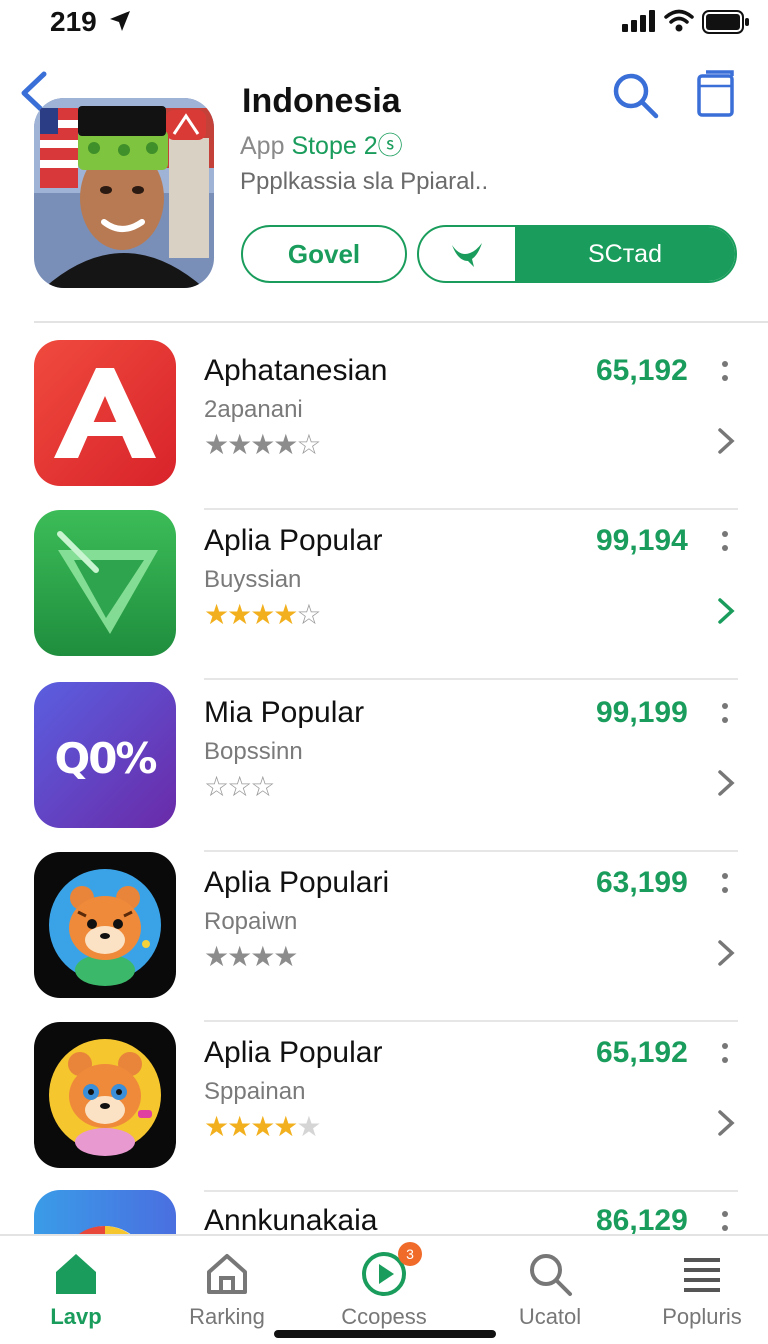 This screenshot has width=768, height=1344. Describe the element at coordinates (321, 101) in the screenshot. I see `page-title: Indonesia` at that location.